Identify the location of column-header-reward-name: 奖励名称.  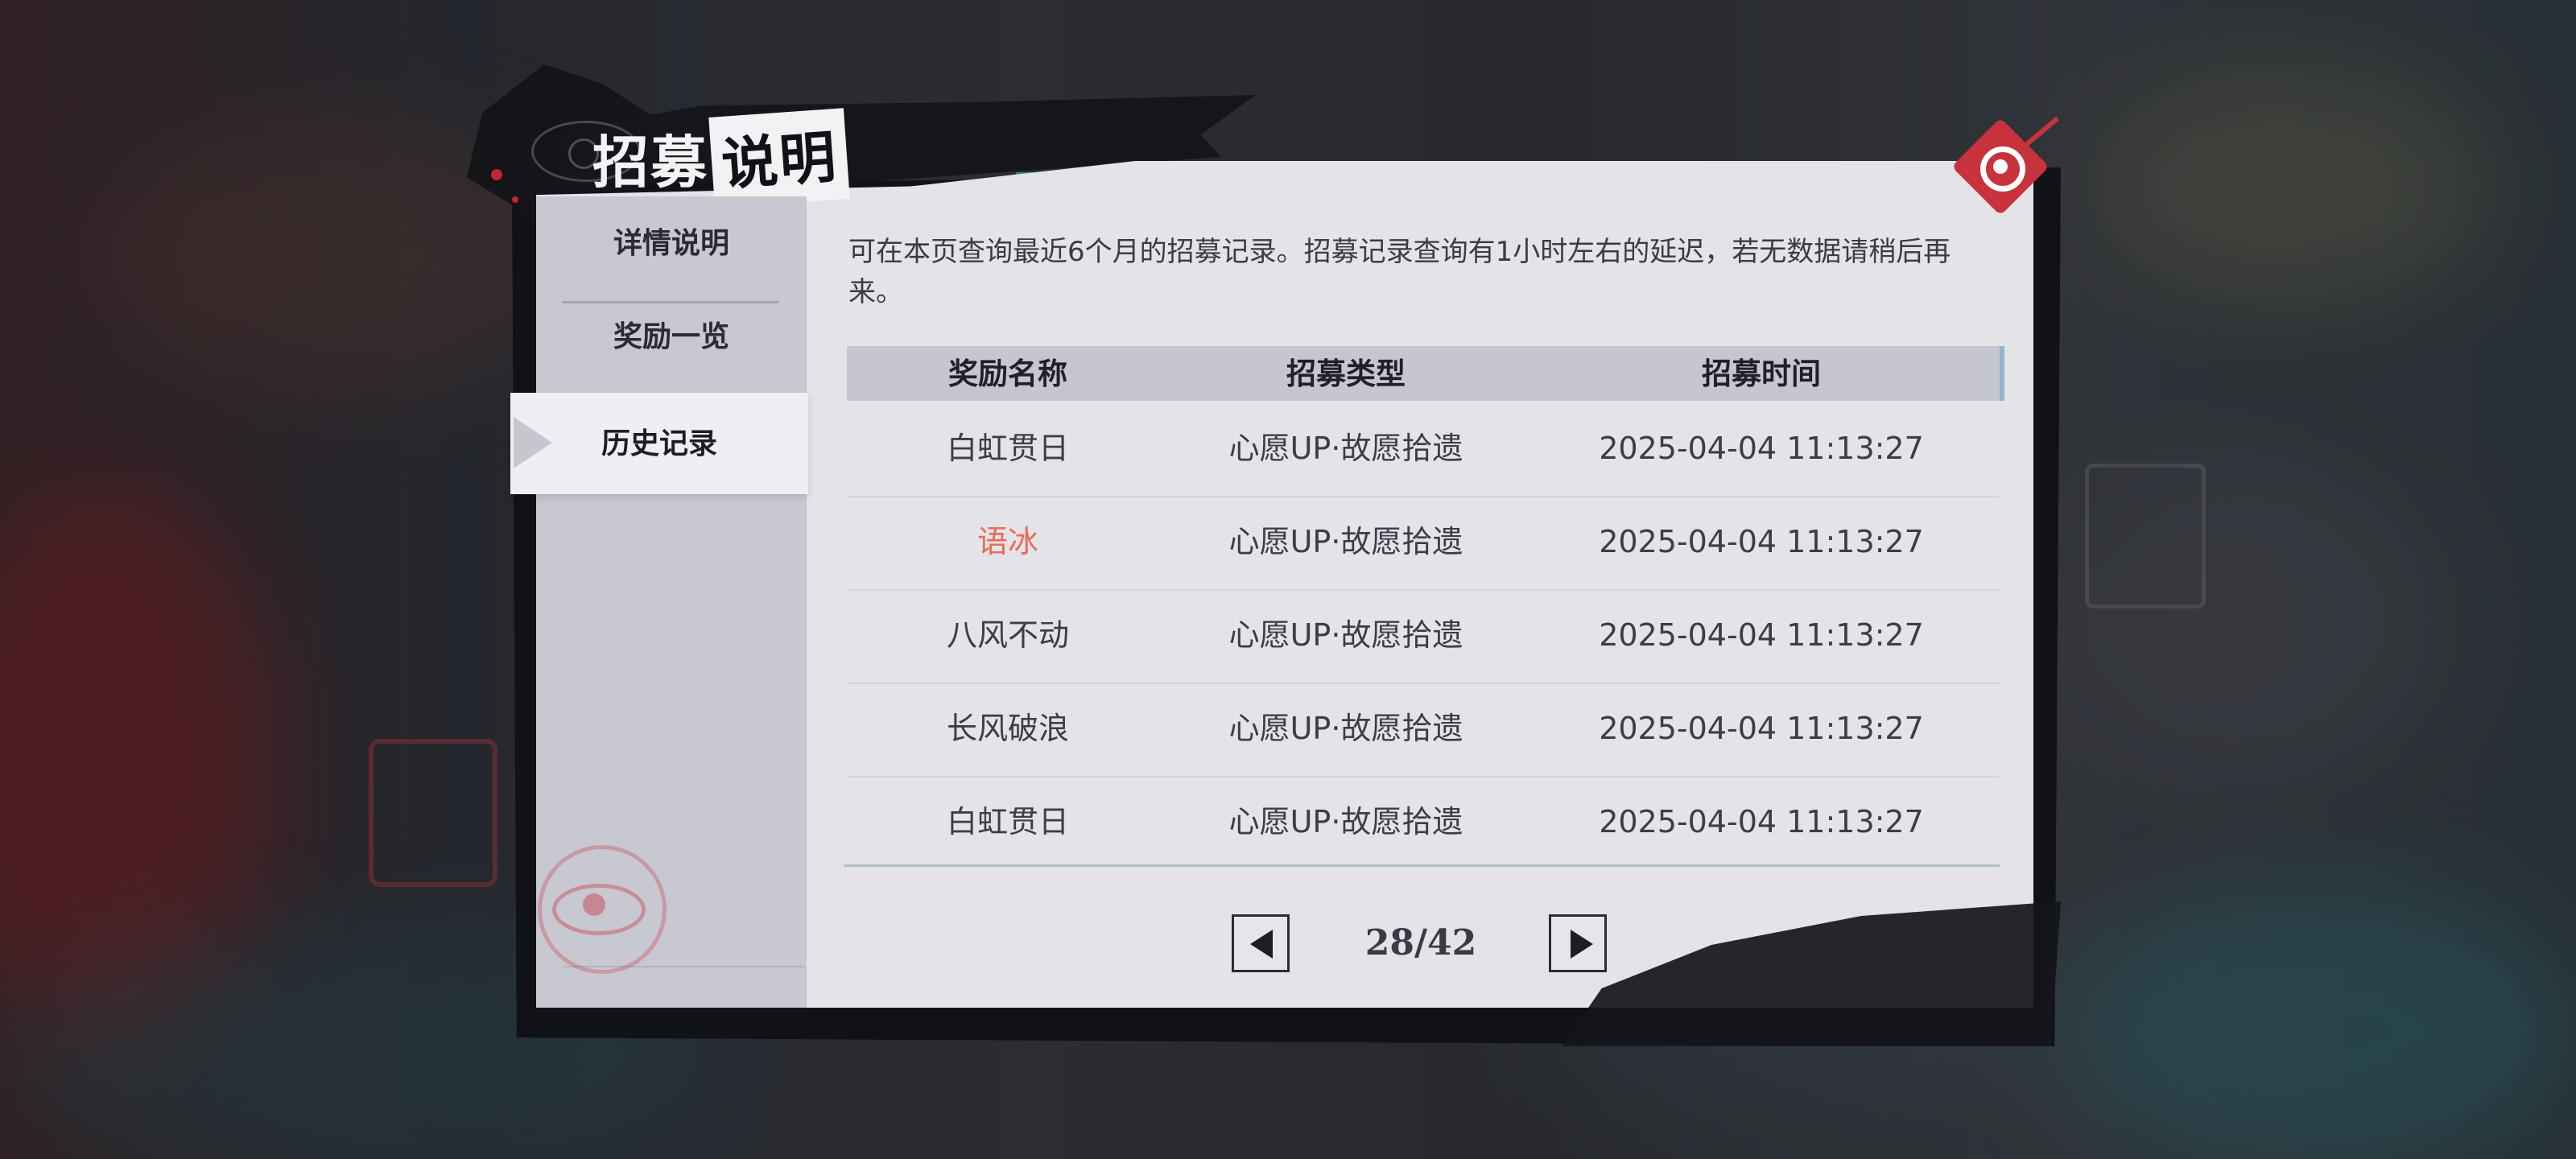
(1007, 373).